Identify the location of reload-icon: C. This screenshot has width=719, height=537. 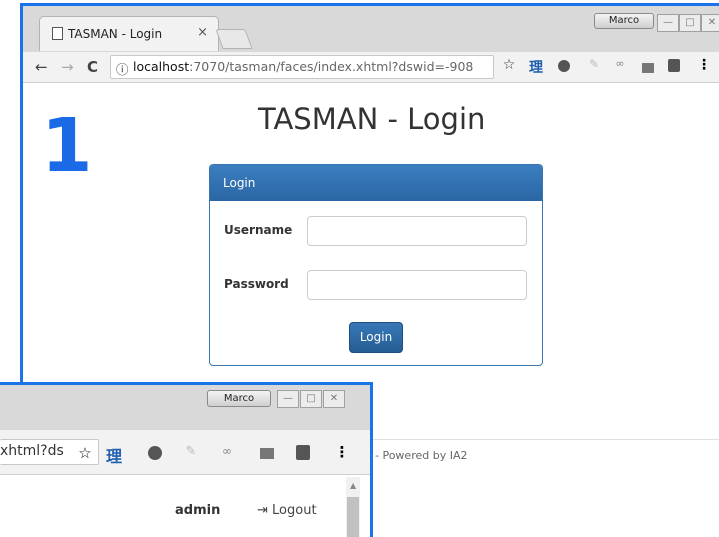
(92, 67).